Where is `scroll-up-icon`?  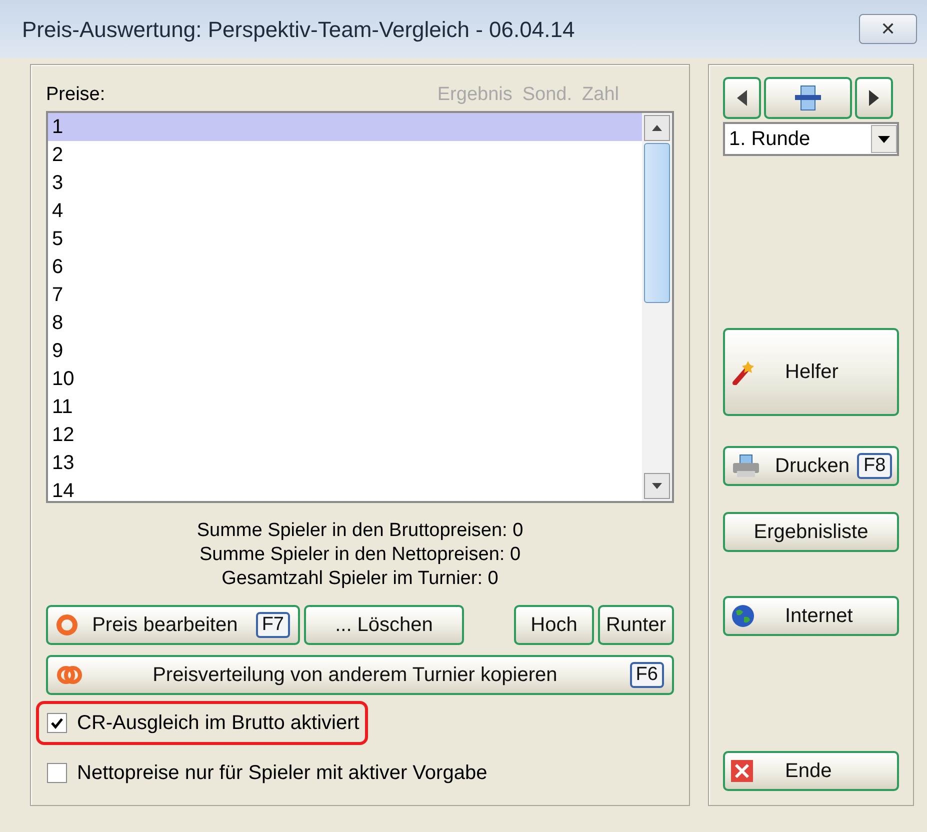
scroll-up-icon is located at coordinates (657, 128).